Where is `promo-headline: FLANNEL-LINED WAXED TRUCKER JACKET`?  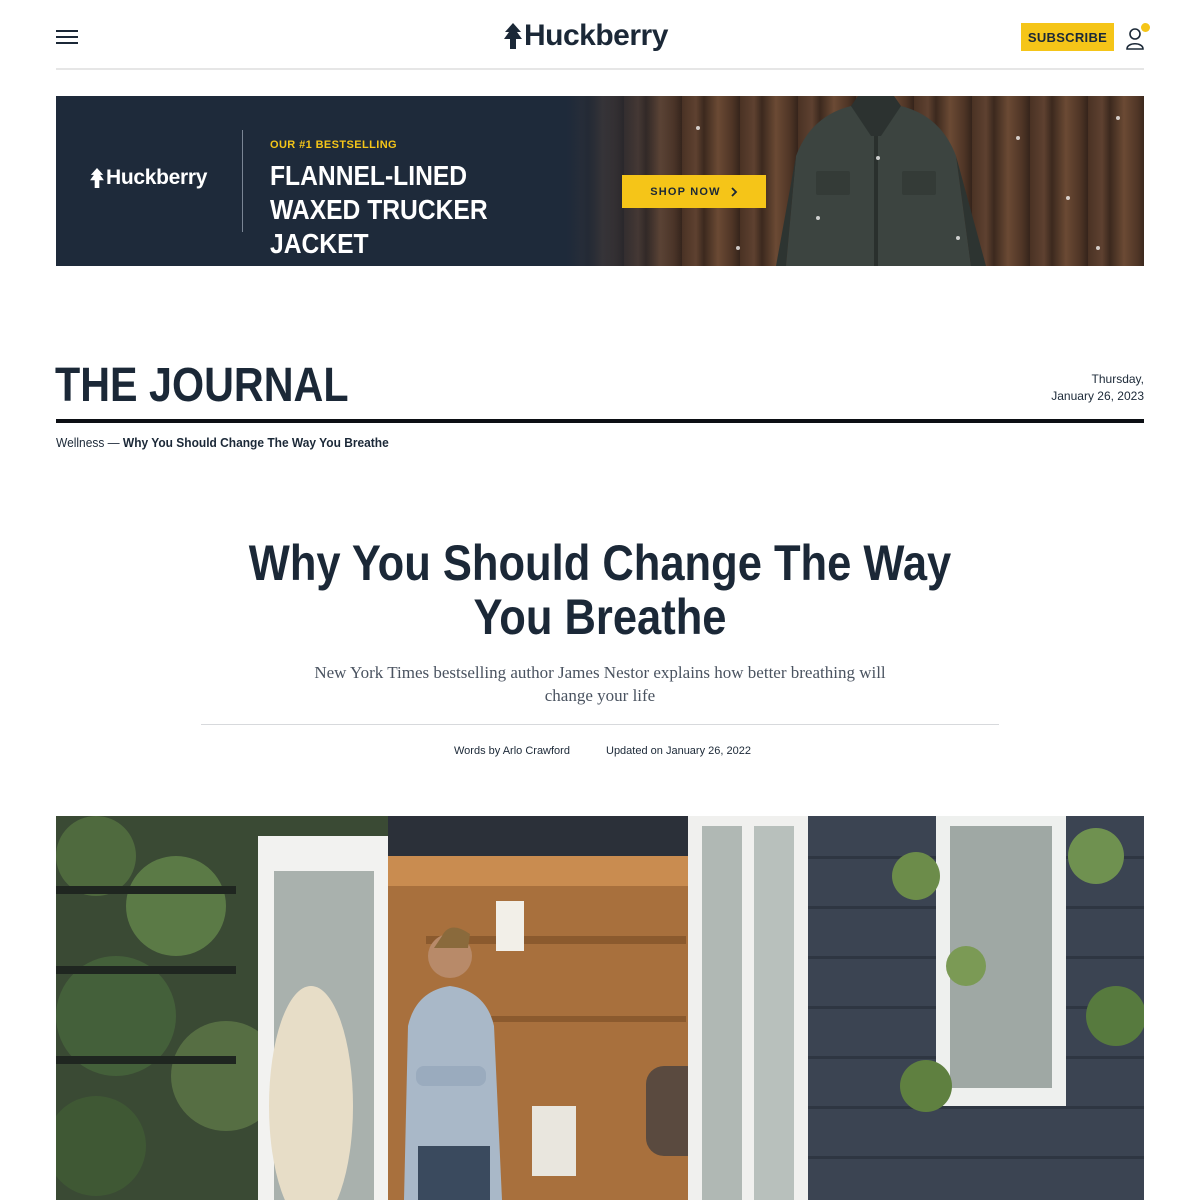
promo-headline: FLANNEL-LINED WAXED TRUCKER JACKET is located at coordinates (428, 210).